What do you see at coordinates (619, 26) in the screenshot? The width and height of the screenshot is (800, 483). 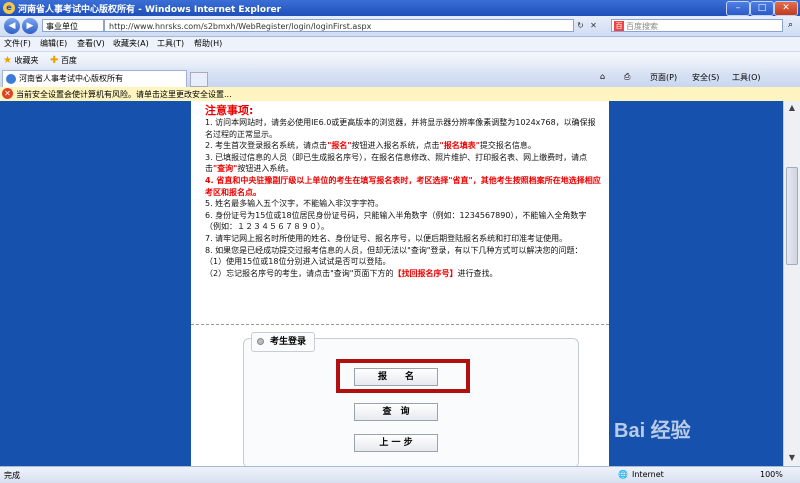 I see `baidu-logo-icon: 百` at bounding box center [619, 26].